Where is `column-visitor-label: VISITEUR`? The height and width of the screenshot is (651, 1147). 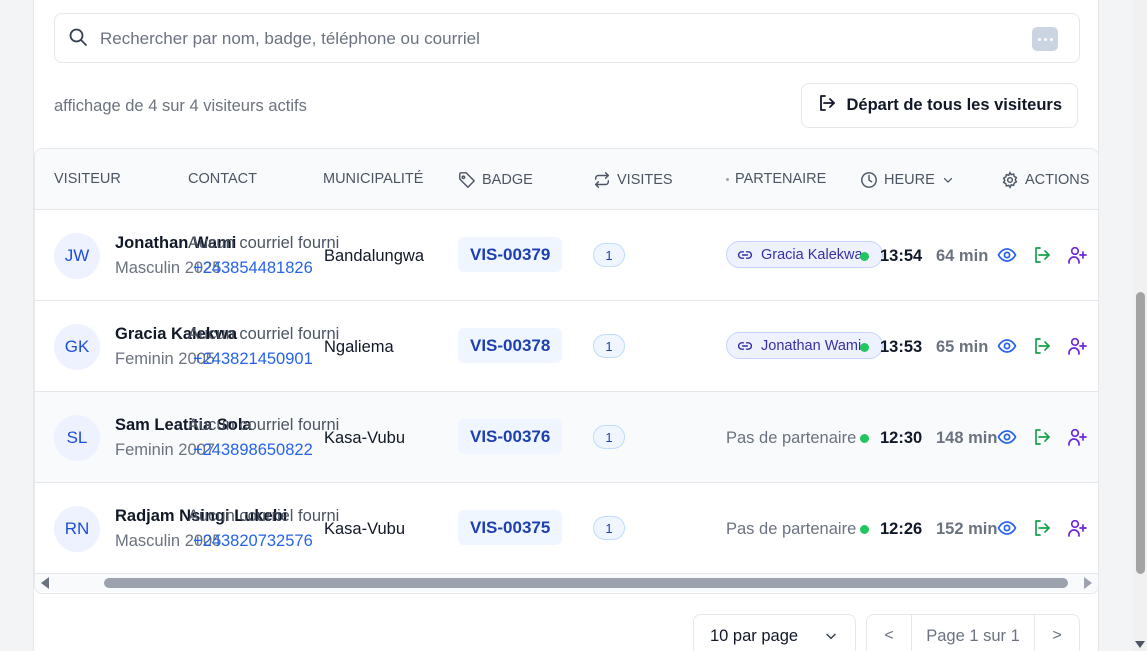 column-visitor-label: VISITEUR is located at coordinates (87, 179).